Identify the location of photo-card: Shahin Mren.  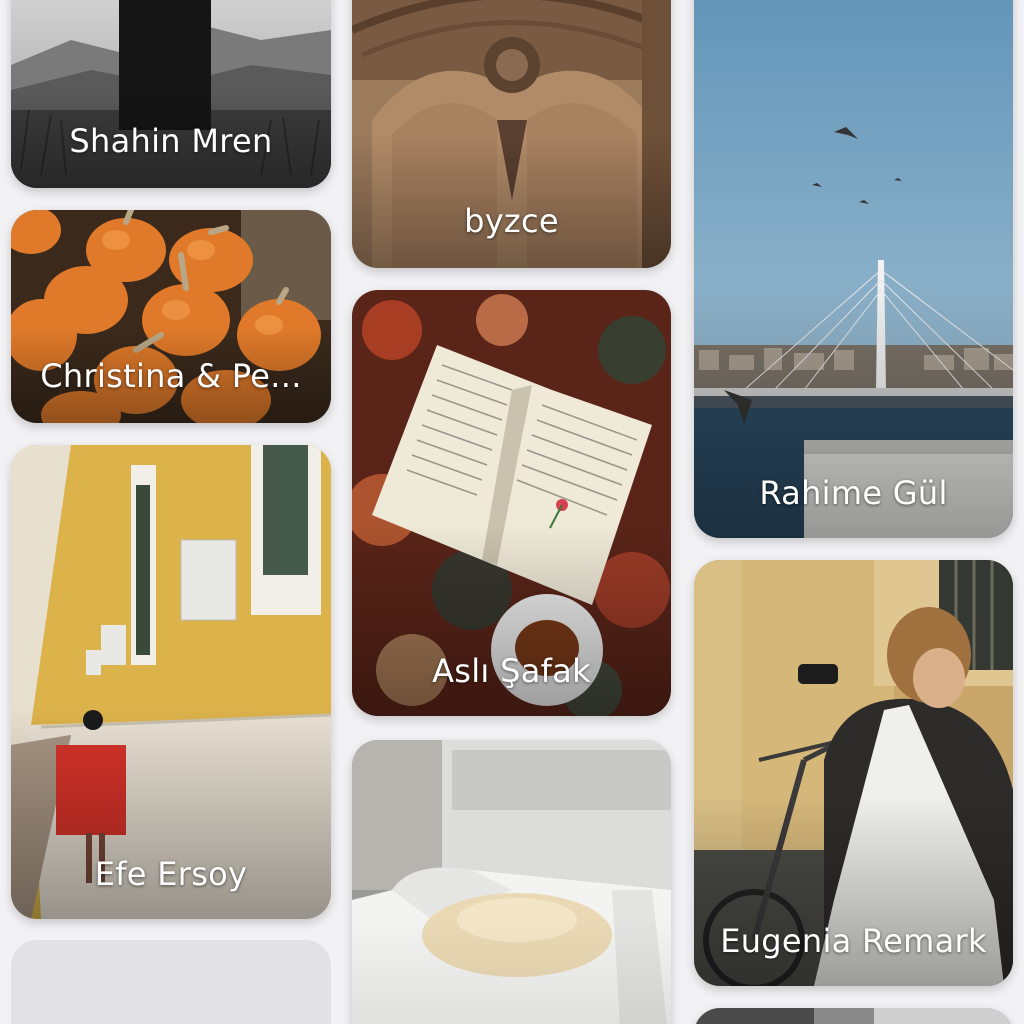
(171, 94).